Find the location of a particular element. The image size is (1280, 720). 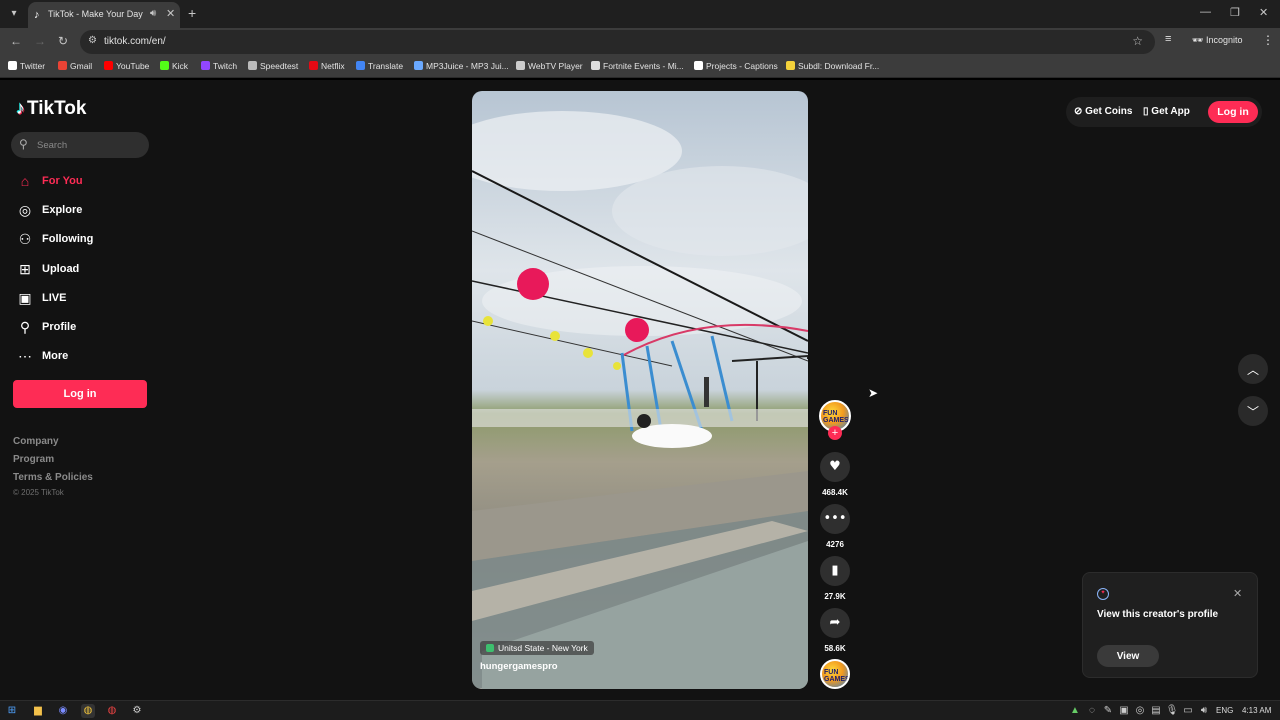

forward-icon: → is located at coordinates (40, 41).